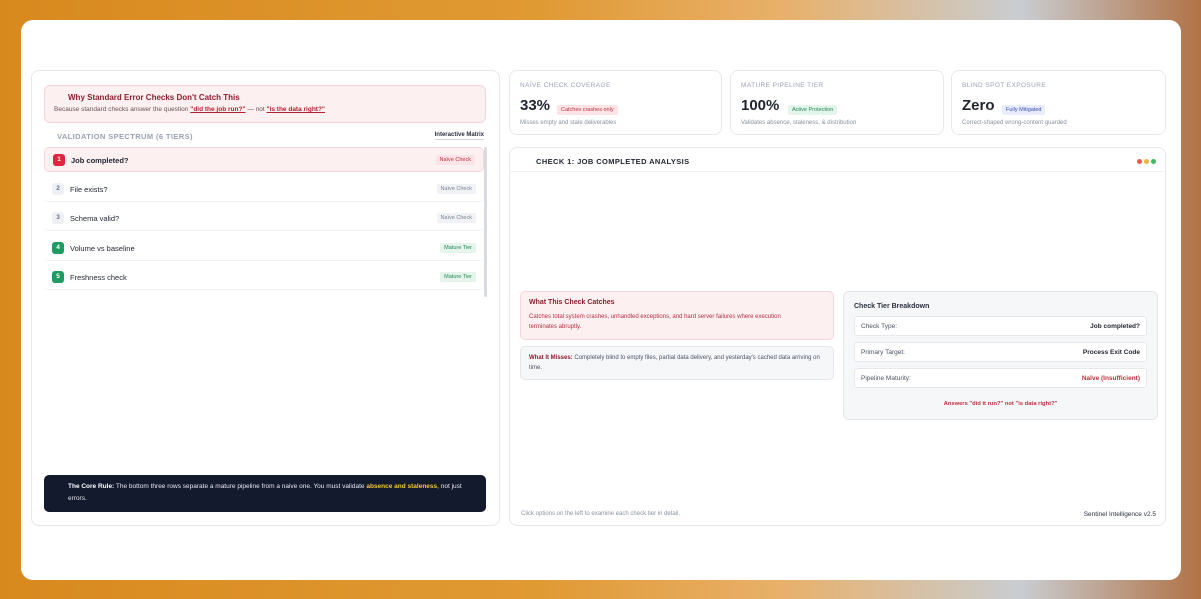 The height and width of the screenshot is (599, 1201). Describe the element at coordinates (1119, 514) in the screenshot. I see `footer-version: Sentinel Intelligence v2.5` at that location.